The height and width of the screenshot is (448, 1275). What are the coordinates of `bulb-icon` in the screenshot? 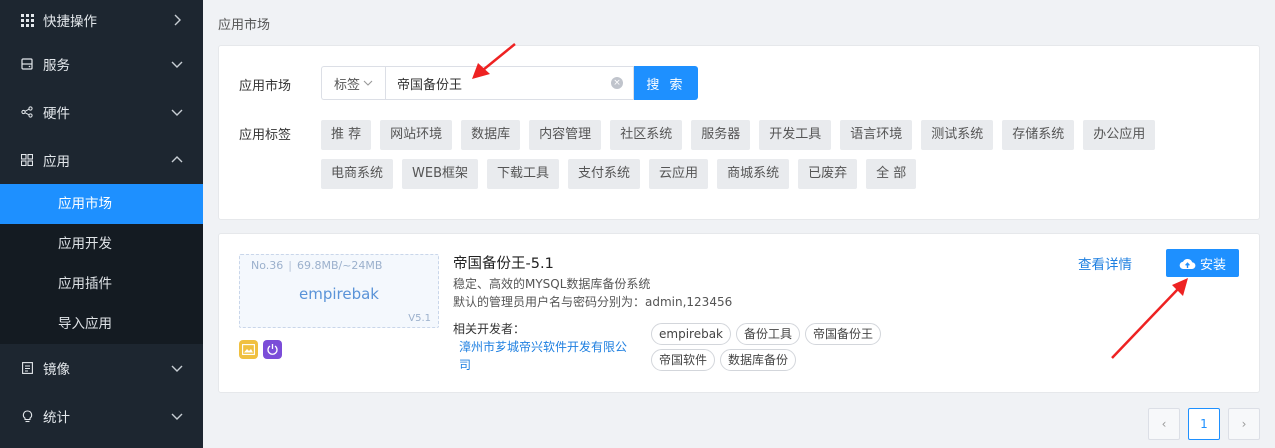 It's located at (27, 416).